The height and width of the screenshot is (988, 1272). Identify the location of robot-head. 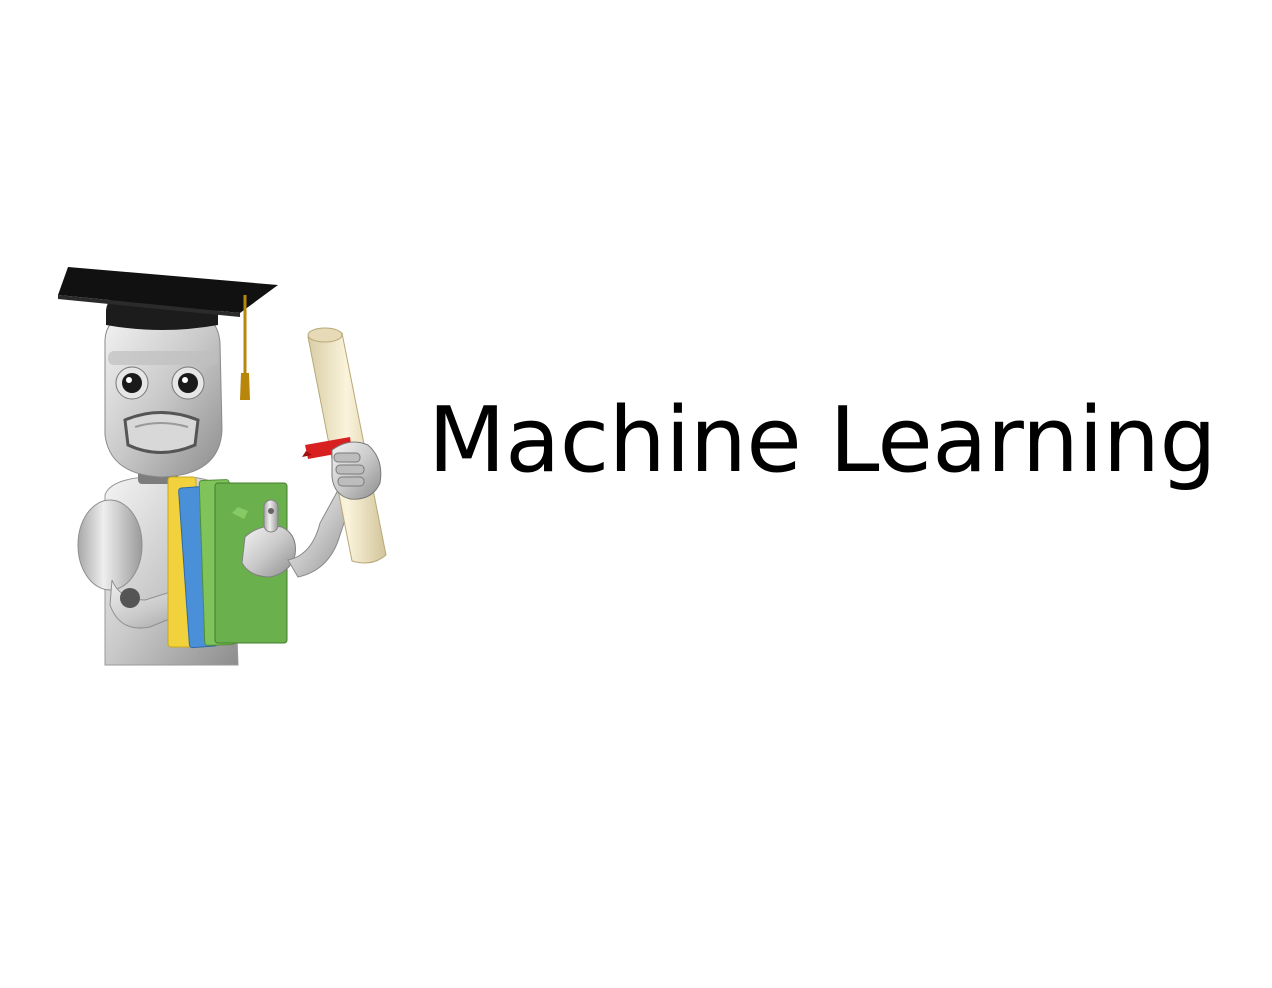
(163, 393).